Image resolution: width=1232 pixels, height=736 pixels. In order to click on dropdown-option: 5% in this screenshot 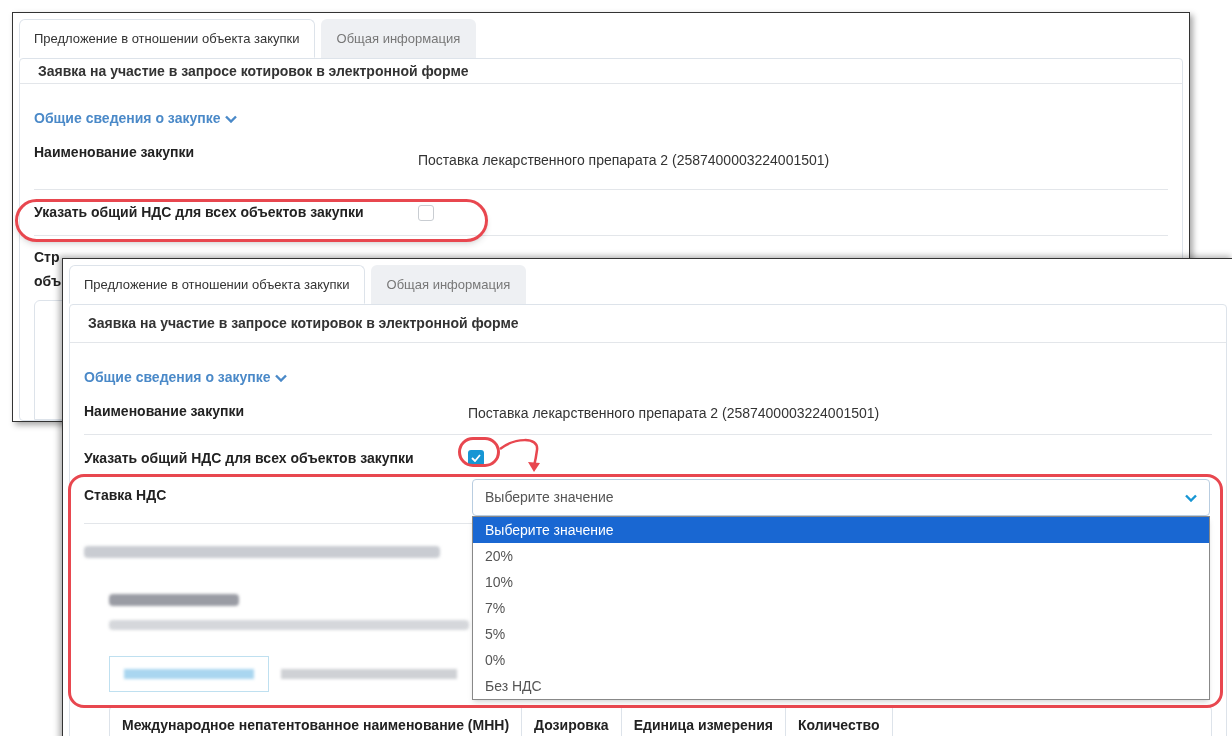, I will do `click(841, 634)`.